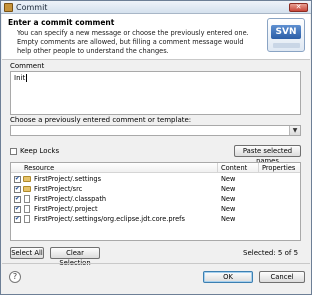 The image size is (320, 295). What do you see at coordinates (271, 253) in the screenshot?
I see `selection-status: Selected: 5 of 5` at bounding box center [271, 253].